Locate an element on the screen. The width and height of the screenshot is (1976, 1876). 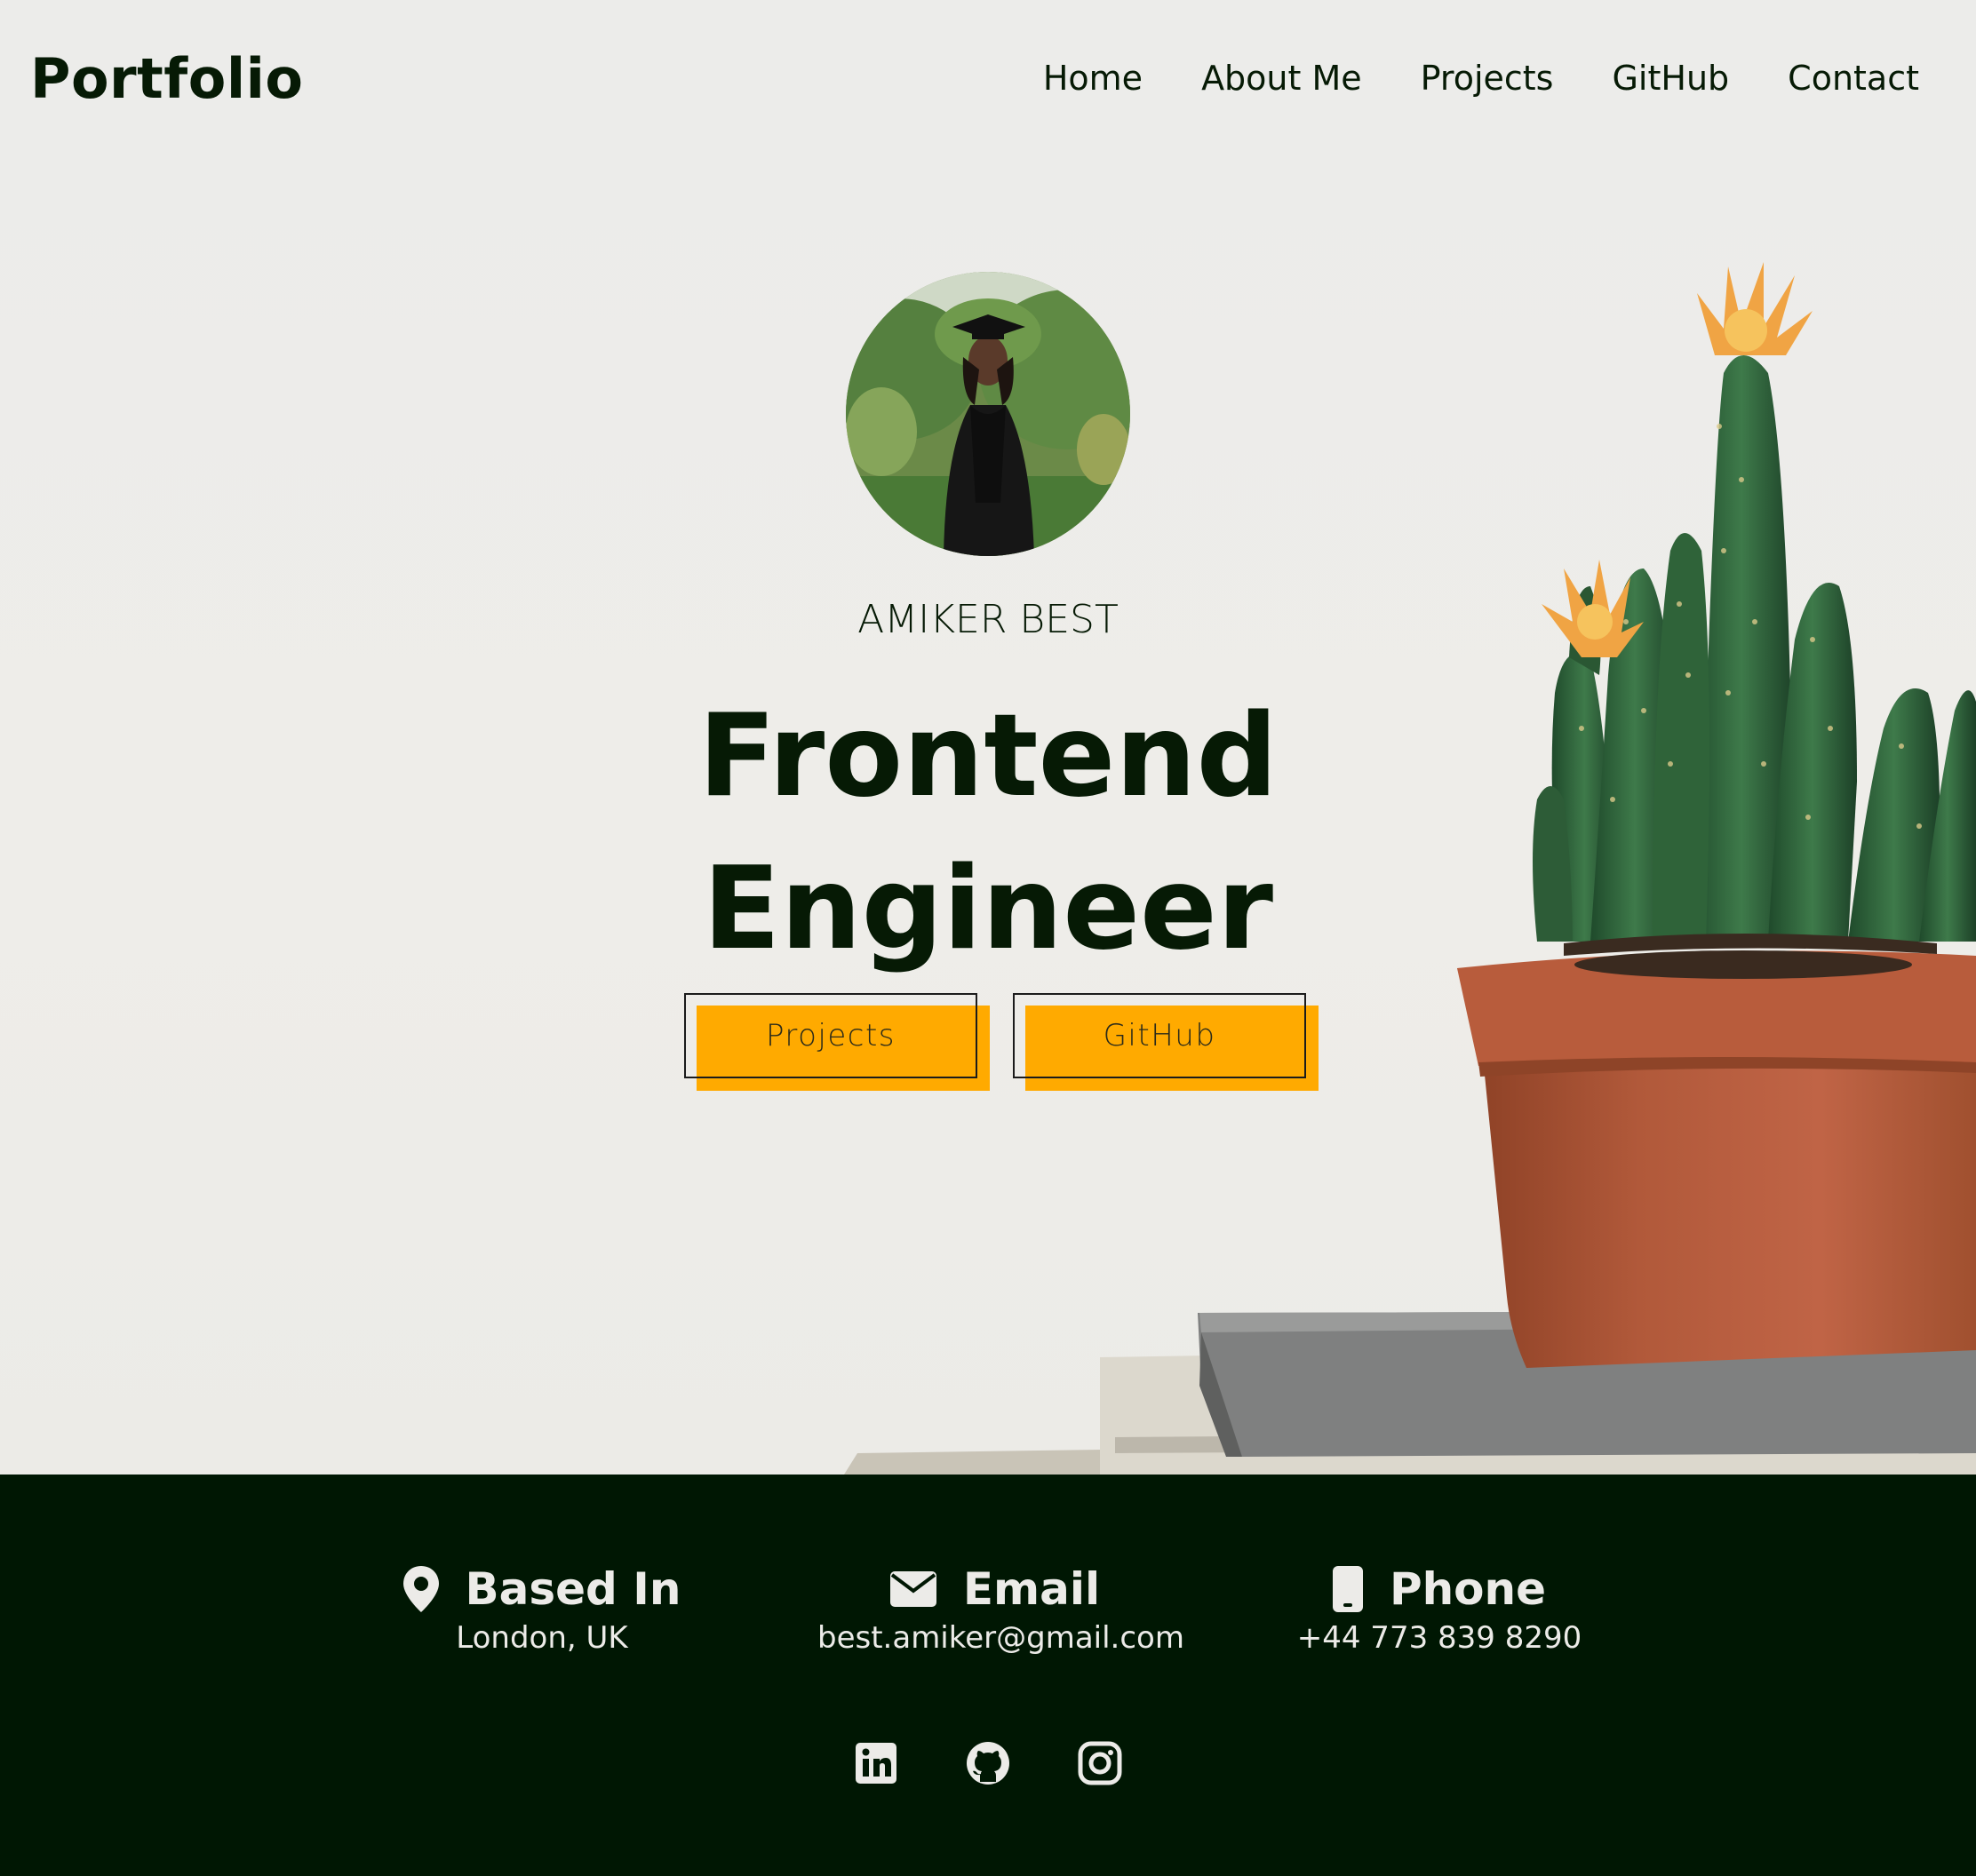
based-in-title: Based In is located at coordinates (573, 1589).